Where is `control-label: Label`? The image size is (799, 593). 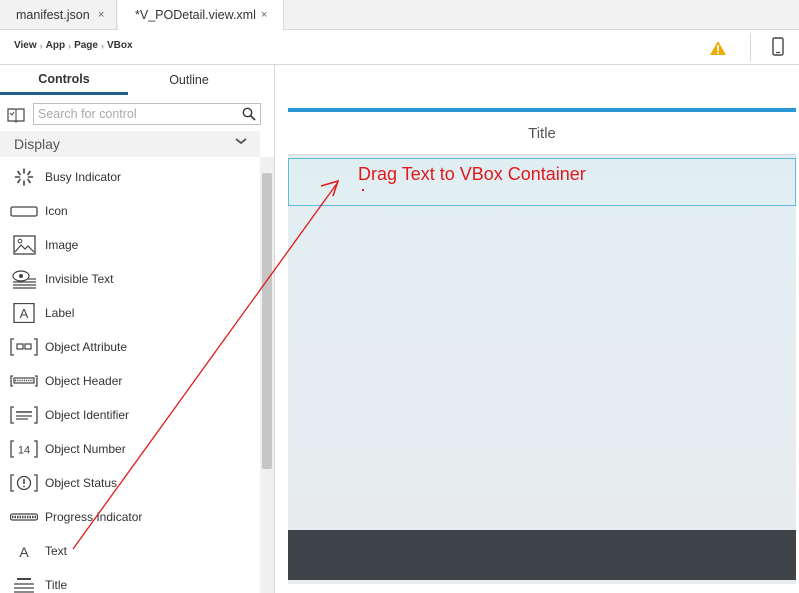 control-label: Label is located at coordinates (60, 313).